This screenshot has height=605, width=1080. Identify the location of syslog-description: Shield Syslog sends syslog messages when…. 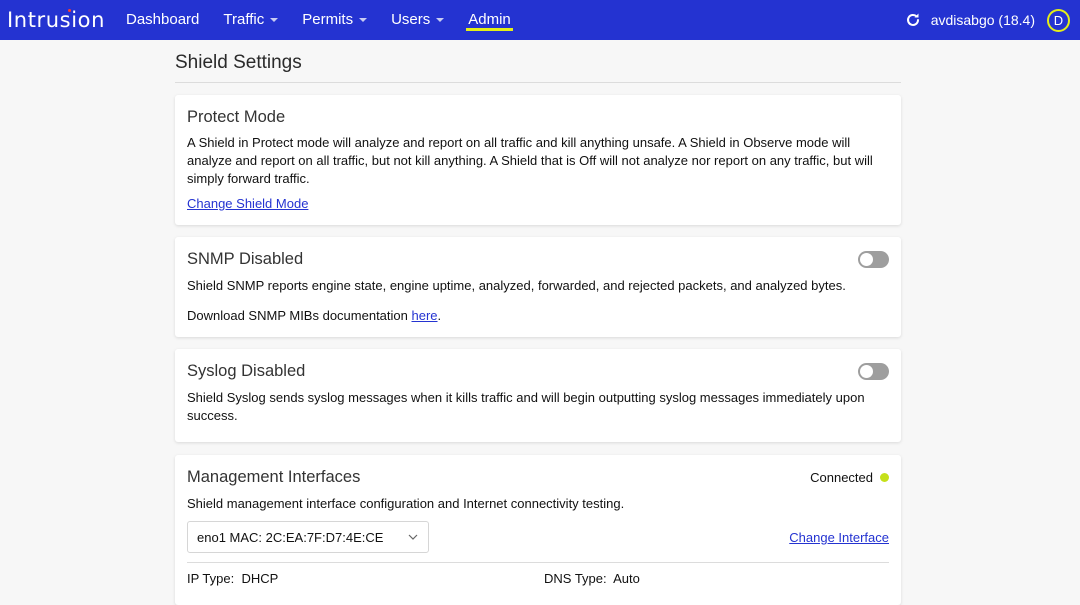
(526, 406).